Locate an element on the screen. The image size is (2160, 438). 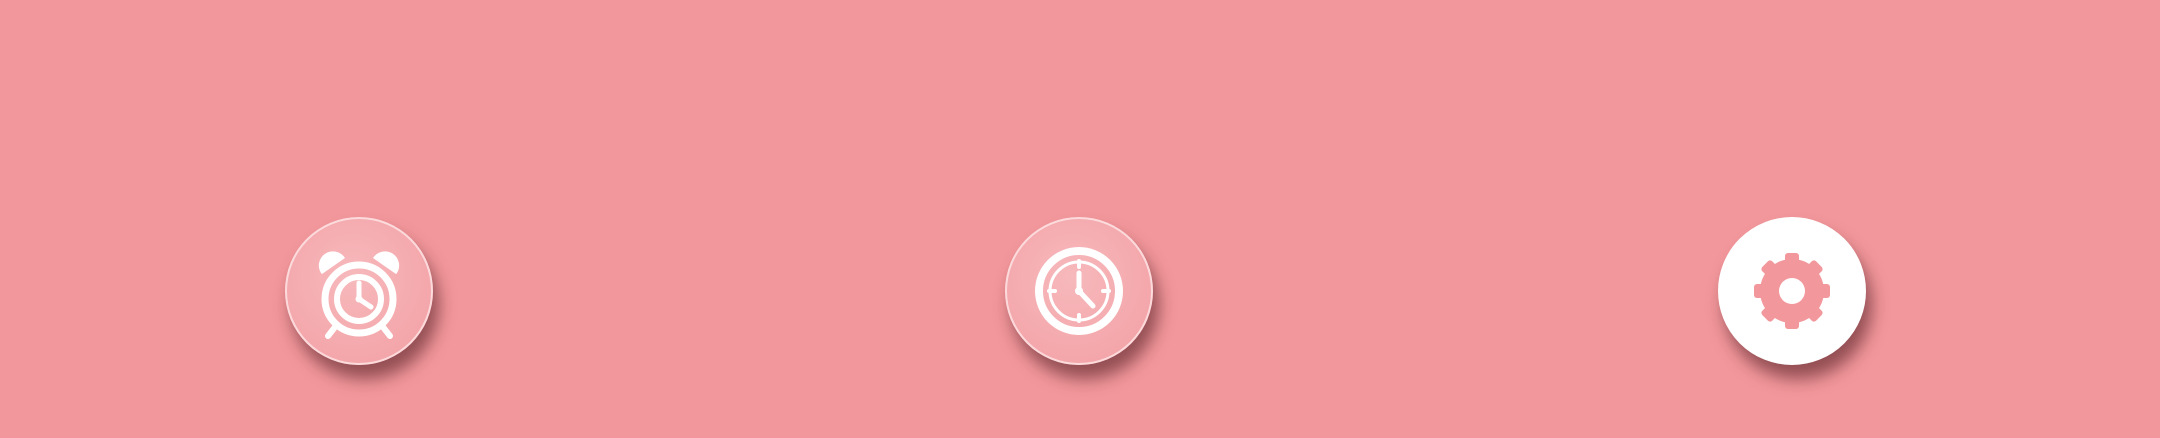
gear-icon is located at coordinates (1792, 291).